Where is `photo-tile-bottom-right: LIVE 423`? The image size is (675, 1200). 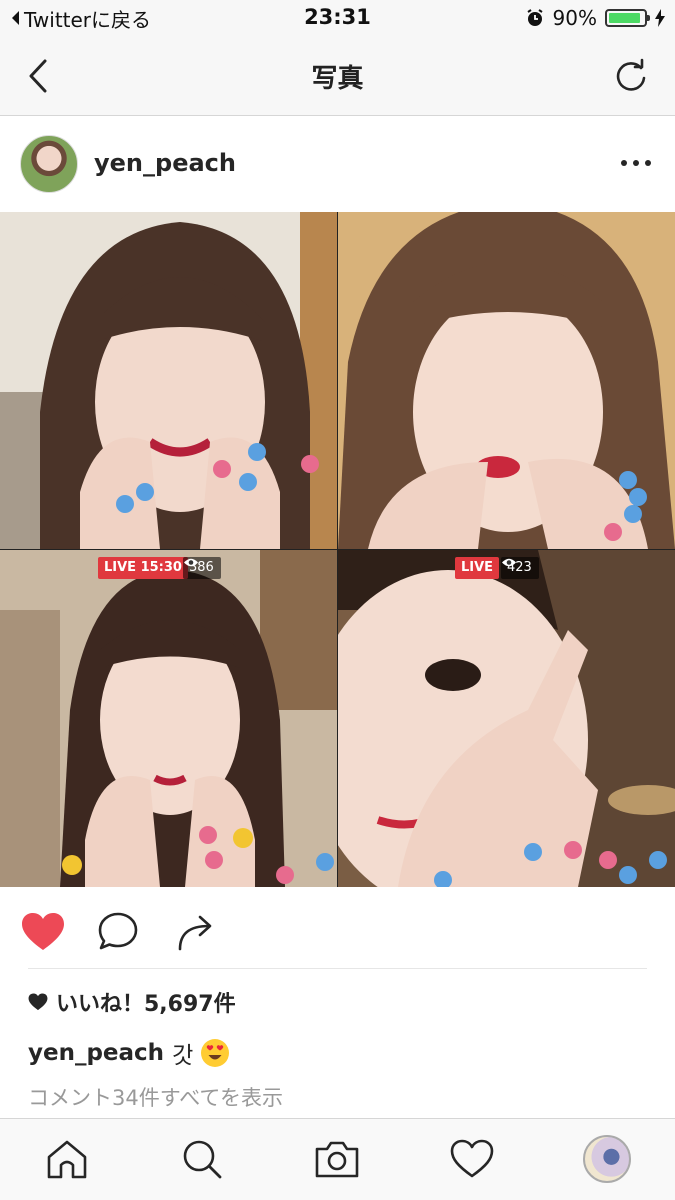
photo-tile-bottom-right: LIVE 423 is located at coordinates (506, 718).